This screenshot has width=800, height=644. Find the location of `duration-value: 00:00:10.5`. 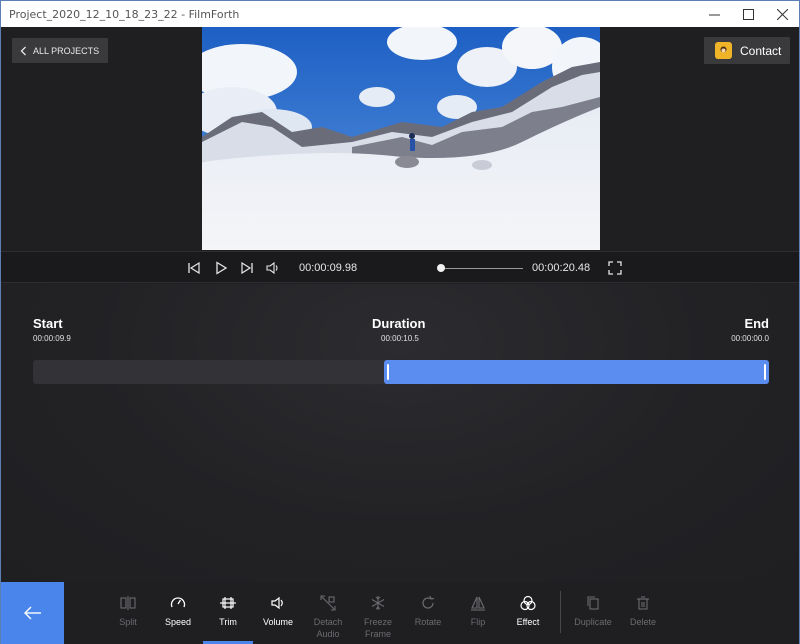

duration-value: 00:00:10.5 is located at coordinates (400, 338).